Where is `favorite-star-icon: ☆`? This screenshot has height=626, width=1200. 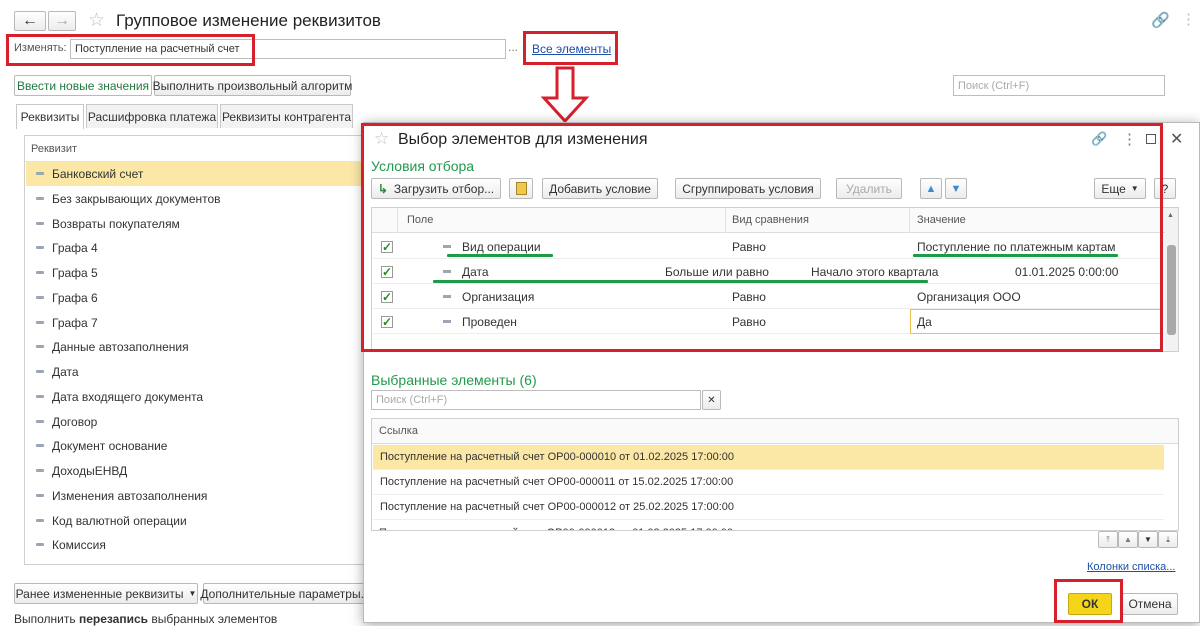 favorite-star-icon: ☆ is located at coordinates (96, 20).